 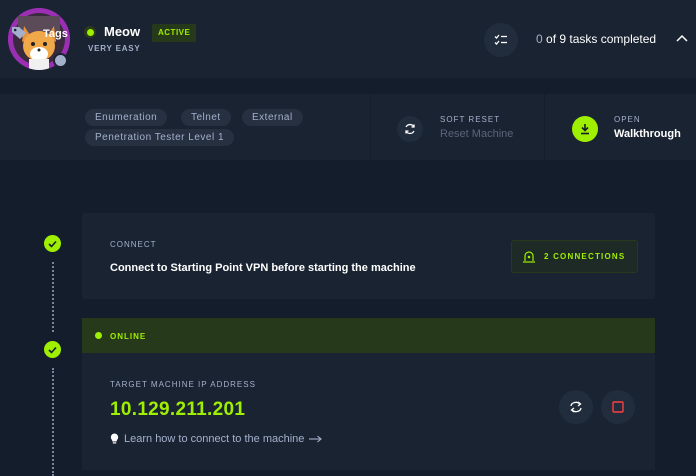 What do you see at coordinates (122, 31) in the screenshot?
I see `machine-name: Meow` at bounding box center [122, 31].